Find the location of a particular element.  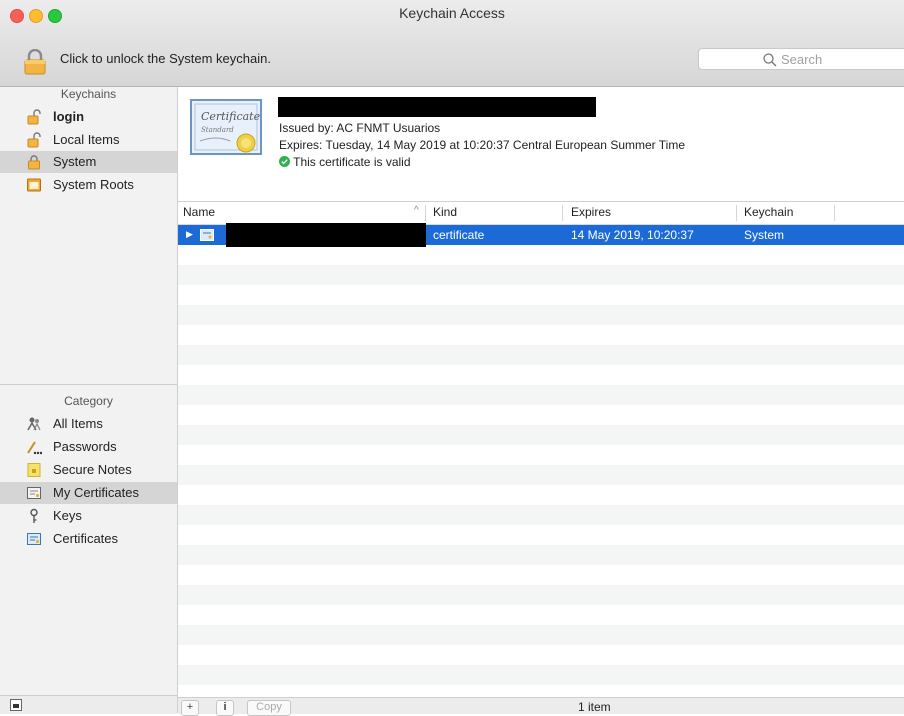

sidebar-item-label: All Items is located at coordinates (78, 423).